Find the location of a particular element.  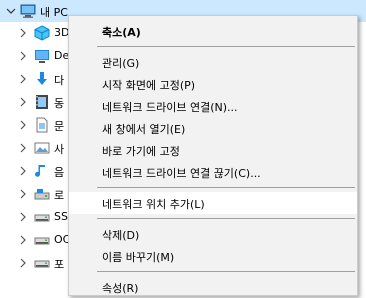

nav-item-label: SS is located at coordinates (61, 216).